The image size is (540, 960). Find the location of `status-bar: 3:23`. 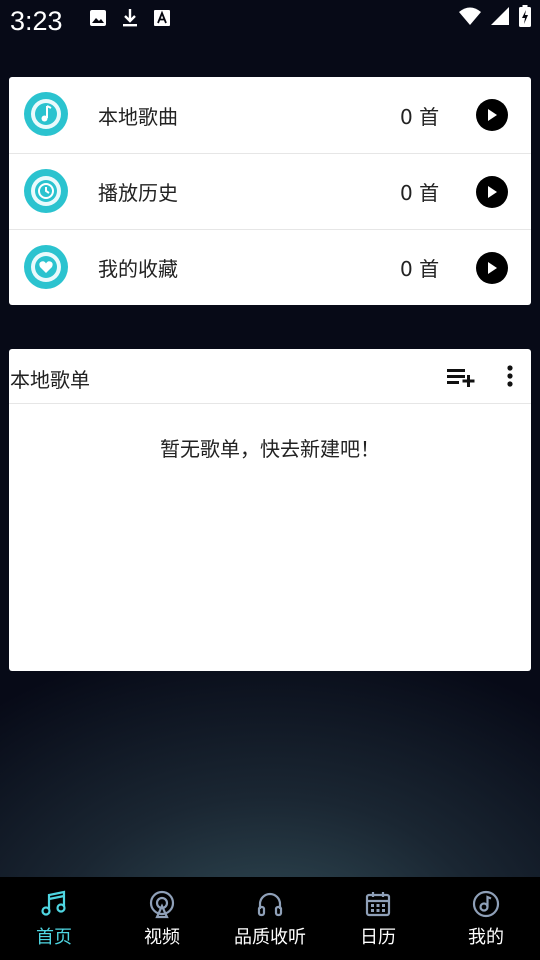

status-bar: 3:23 is located at coordinates (270, 22).